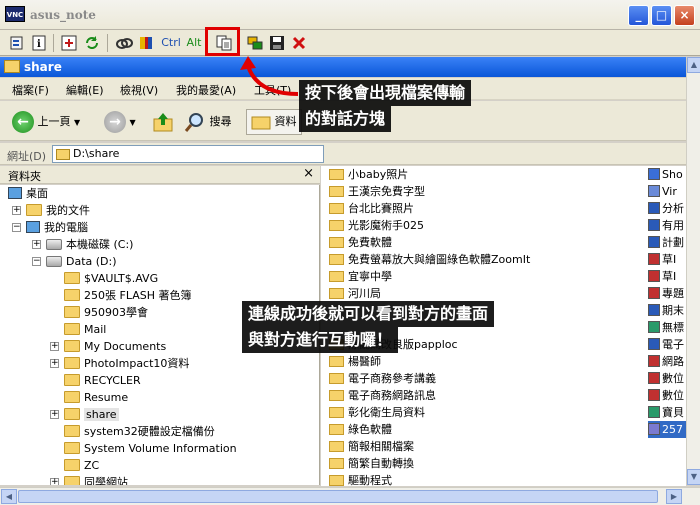 The image size is (700, 505). I want to click on file-list-item: Sho, so click(667, 174).